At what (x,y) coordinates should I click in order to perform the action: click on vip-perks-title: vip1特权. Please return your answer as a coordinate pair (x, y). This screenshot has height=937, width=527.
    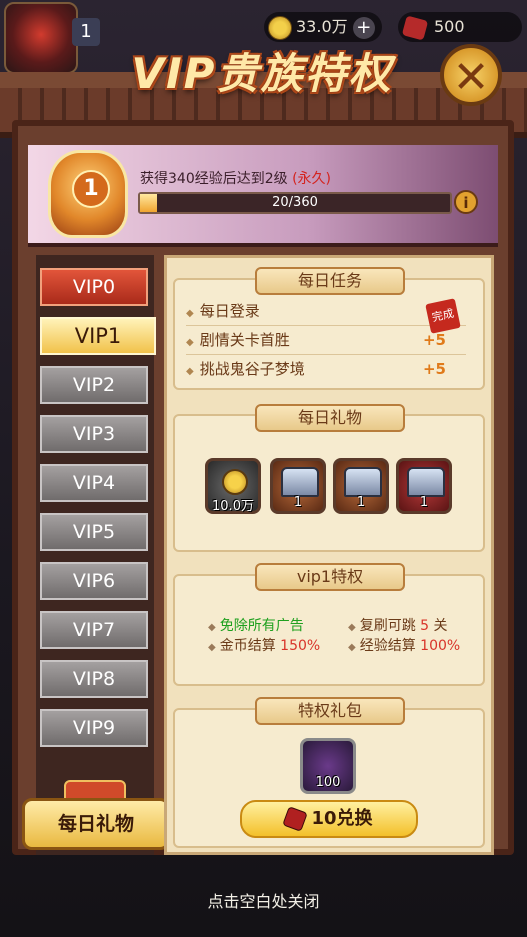
    Looking at the image, I should click on (330, 577).